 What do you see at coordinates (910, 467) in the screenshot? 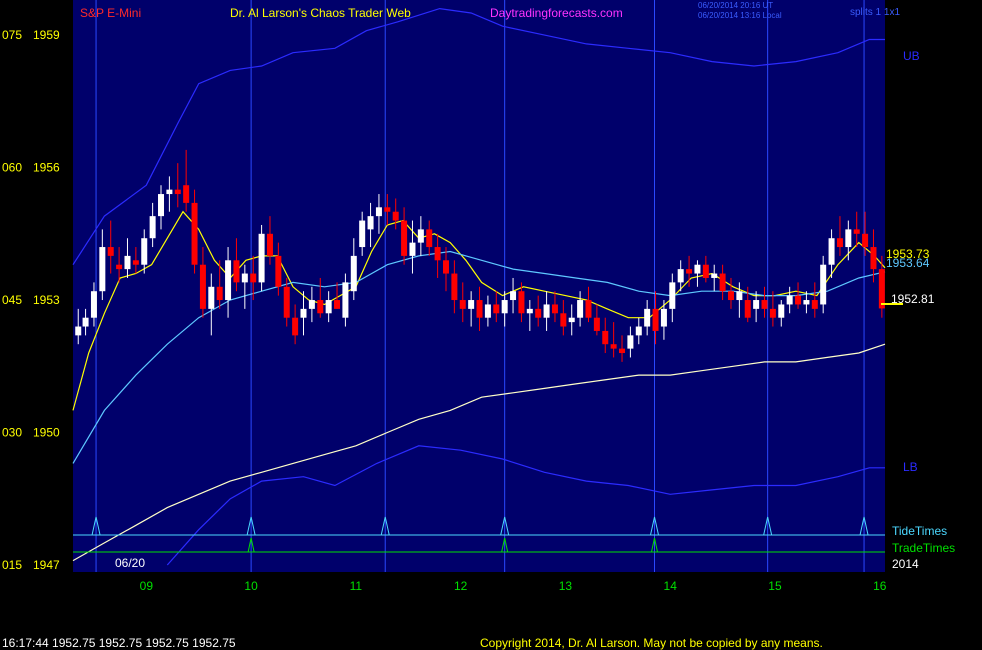
I see `lb-label: LB` at bounding box center [910, 467].